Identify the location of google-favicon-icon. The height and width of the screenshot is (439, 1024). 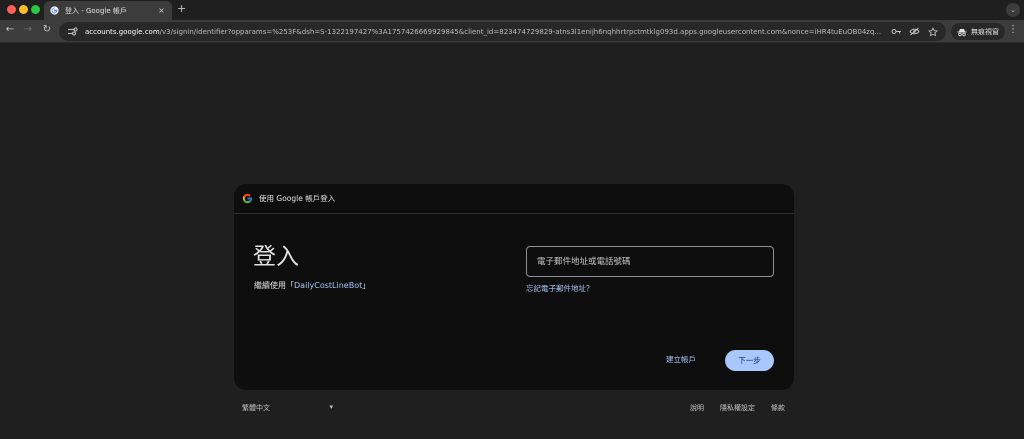
(54, 10).